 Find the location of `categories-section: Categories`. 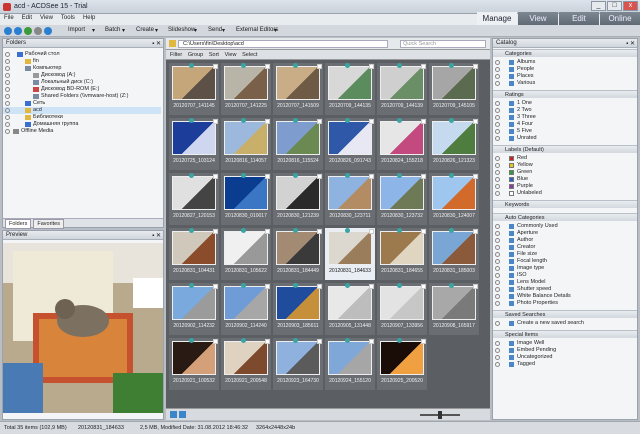

categories-section: Categories is located at coordinates (565, 53).